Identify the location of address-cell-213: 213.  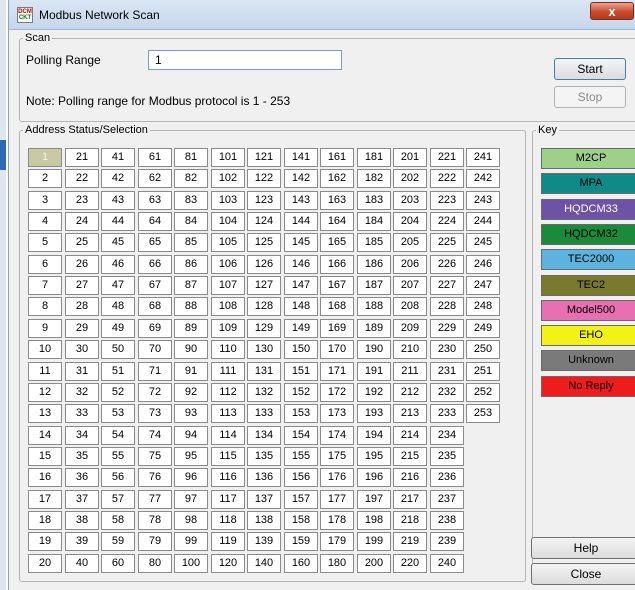
(410, 413).